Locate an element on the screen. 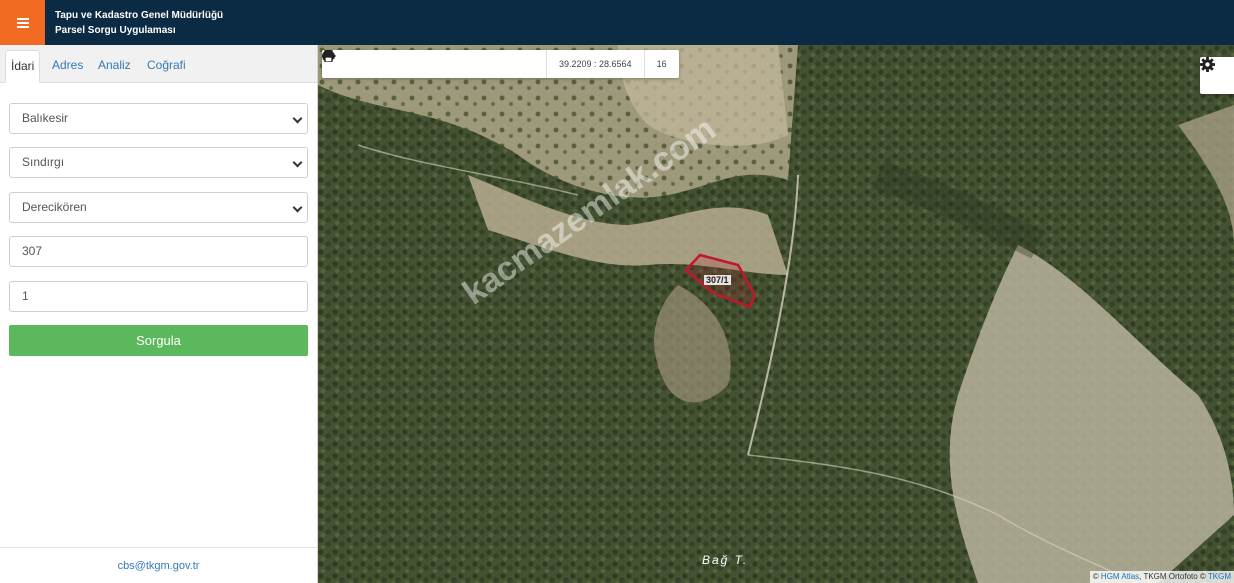 The height and width of the screenshot is (583, 1234). district-select: Sındırgı is located at coordinates (158, 162).